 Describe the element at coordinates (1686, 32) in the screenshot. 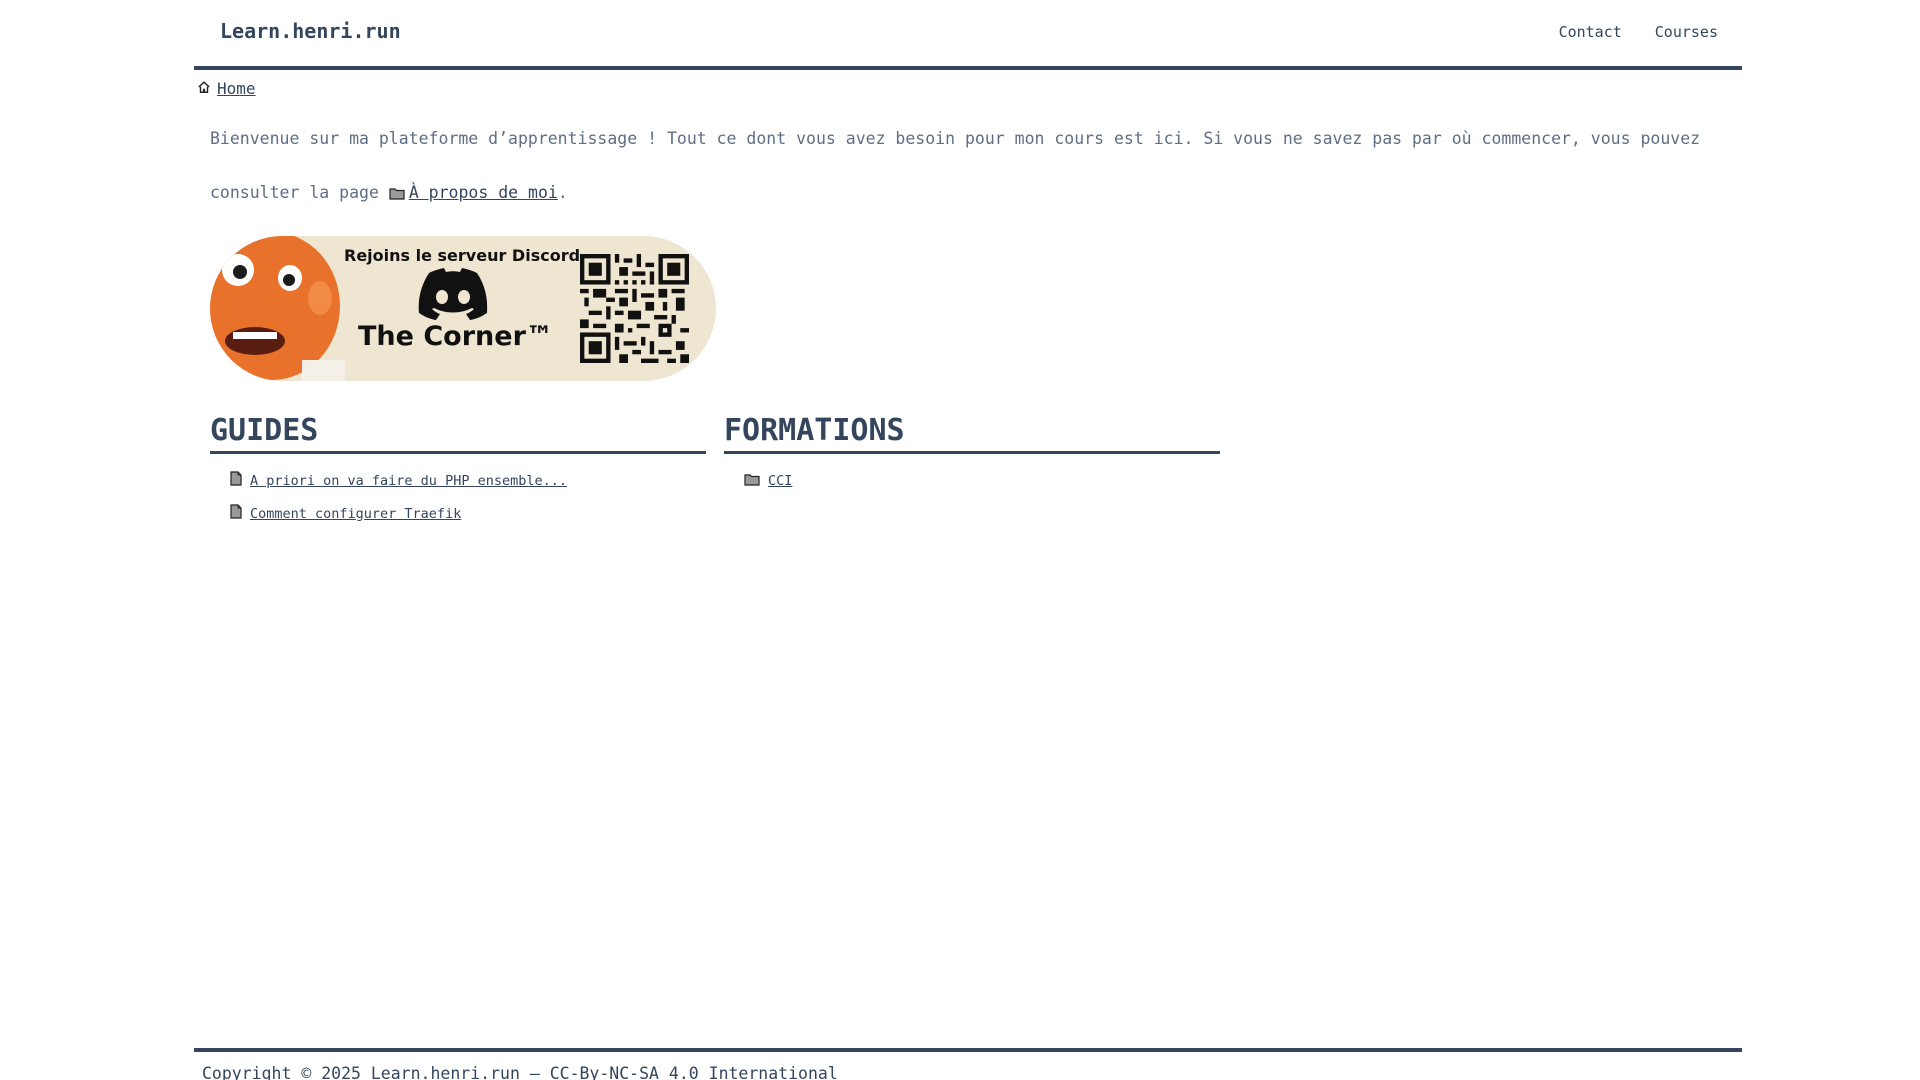

I see `nav-link-courses: Courses` at that location.